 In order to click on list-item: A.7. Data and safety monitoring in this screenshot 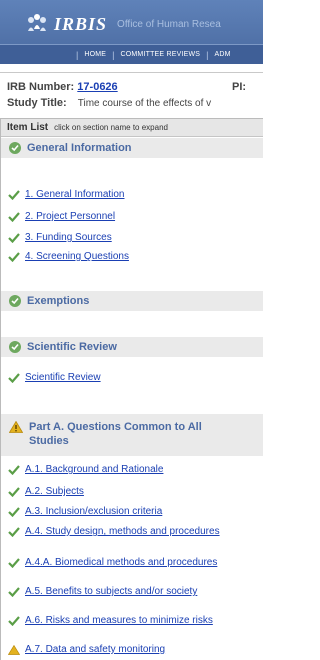, I will do `click(116, 649)`.